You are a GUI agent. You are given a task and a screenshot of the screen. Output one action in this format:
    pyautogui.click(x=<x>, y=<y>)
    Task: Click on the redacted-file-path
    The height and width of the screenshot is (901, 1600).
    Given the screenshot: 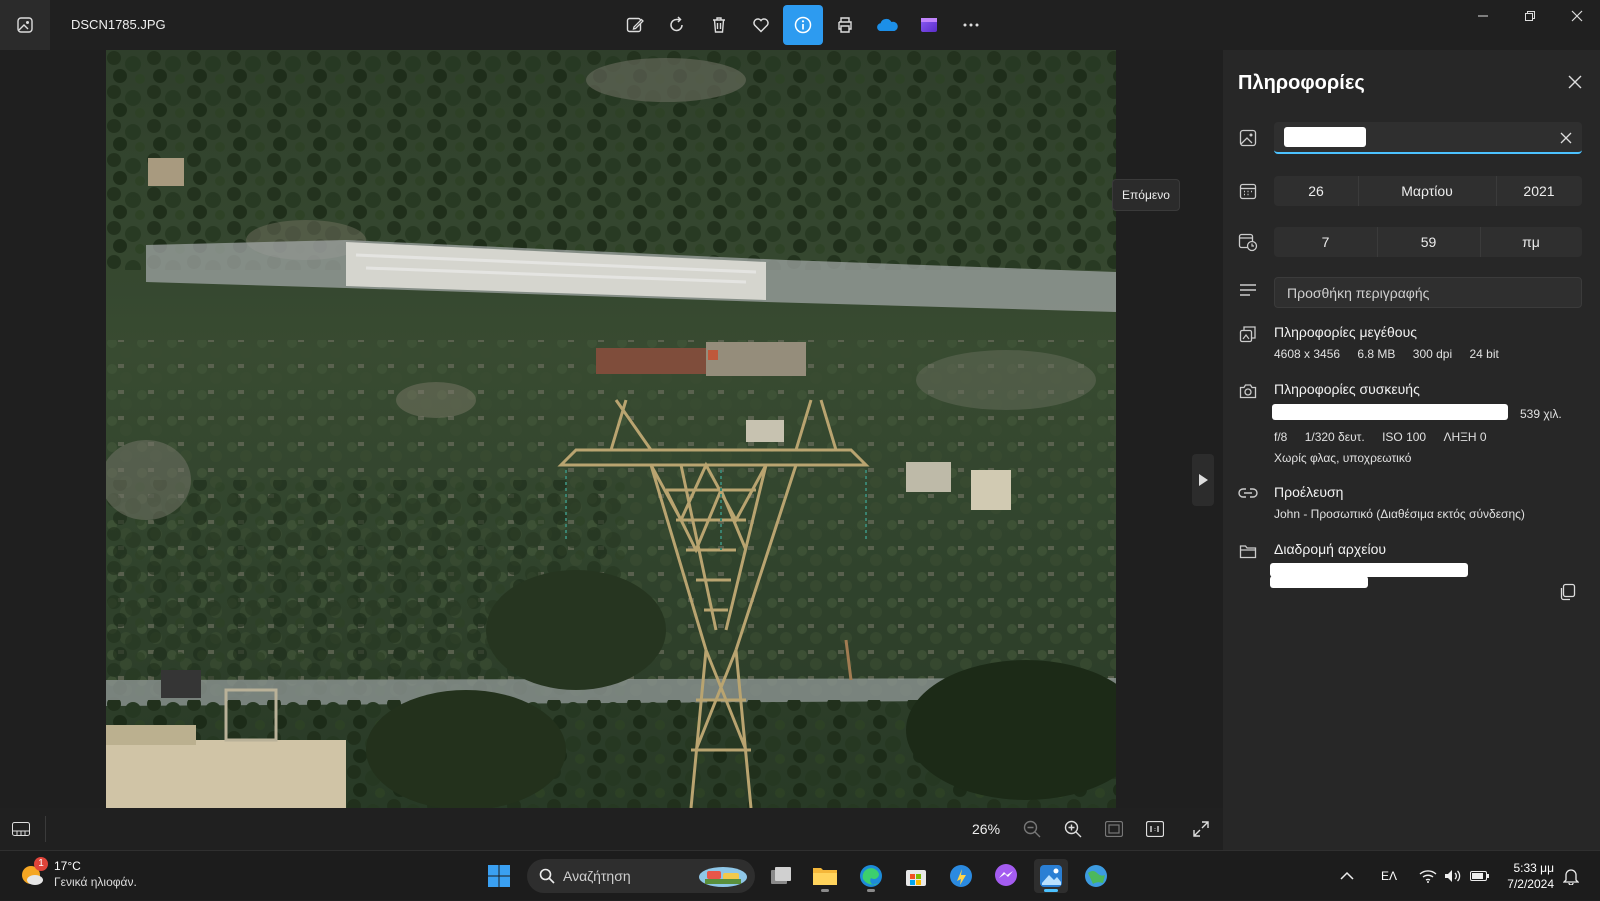 What is the action you would take?
    pyautogui.click(x=1369, y=570)
    